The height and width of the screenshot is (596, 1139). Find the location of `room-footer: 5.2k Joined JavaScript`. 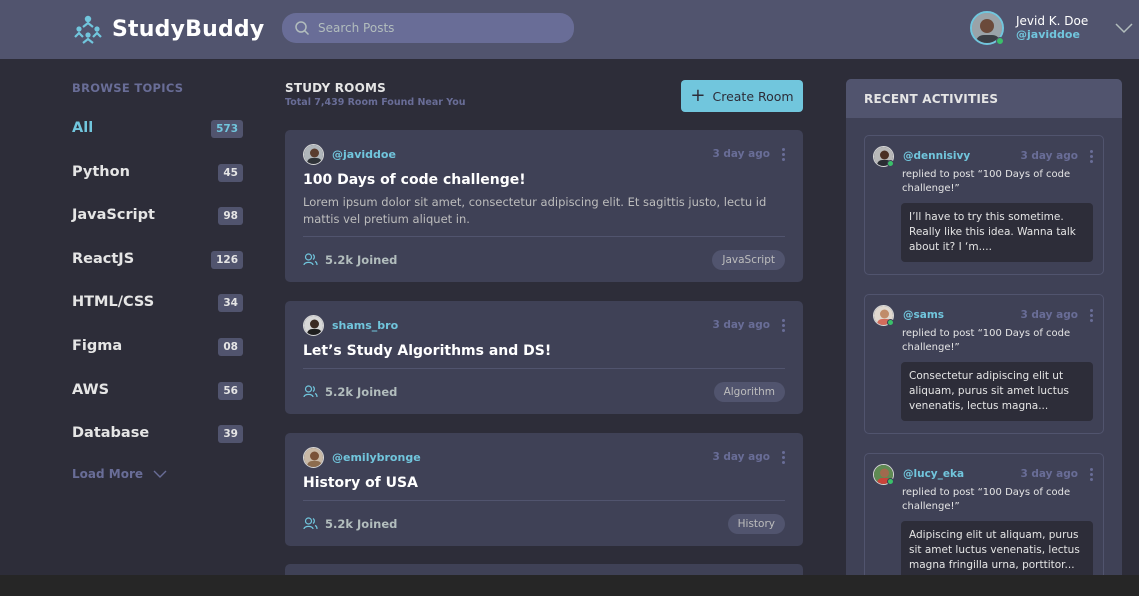

room-footer: 5.2k Joined JavaScript is located at coordinates (544, 259).